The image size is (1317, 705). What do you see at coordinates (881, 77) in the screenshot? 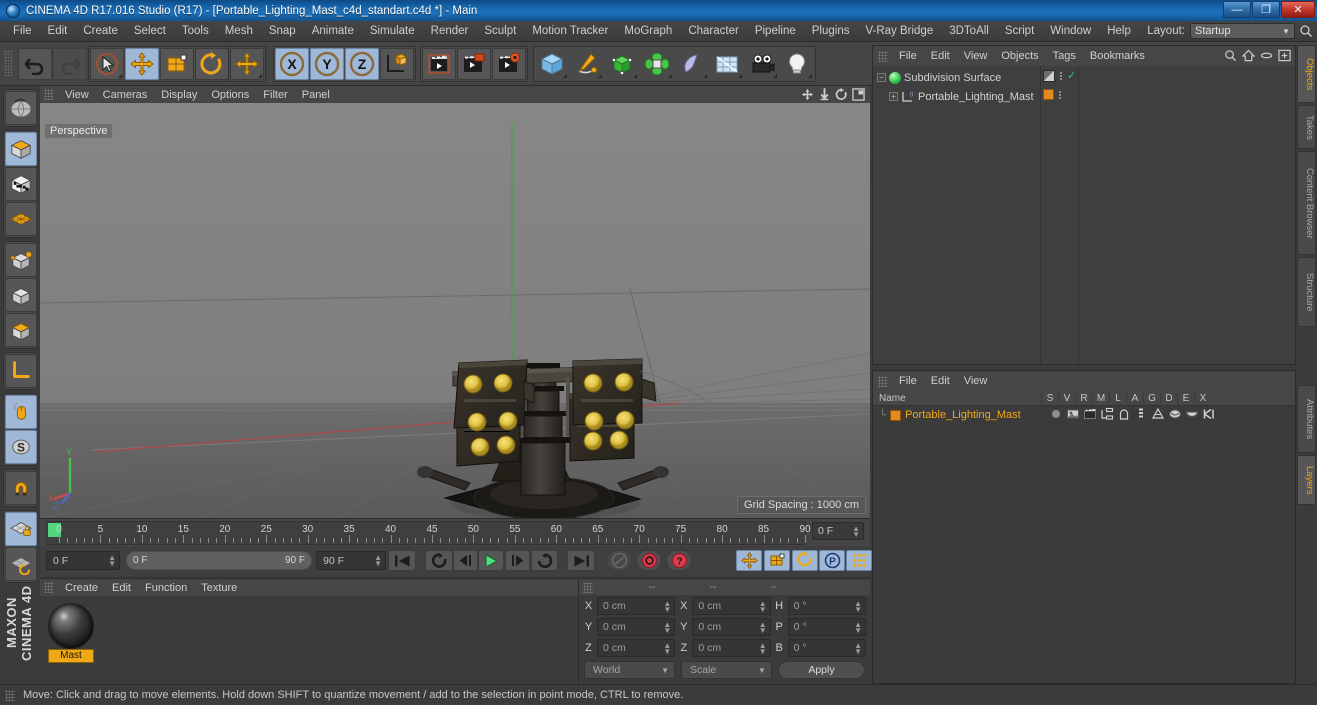
I see `expand-icon: −` at bounding box center [881, 77].